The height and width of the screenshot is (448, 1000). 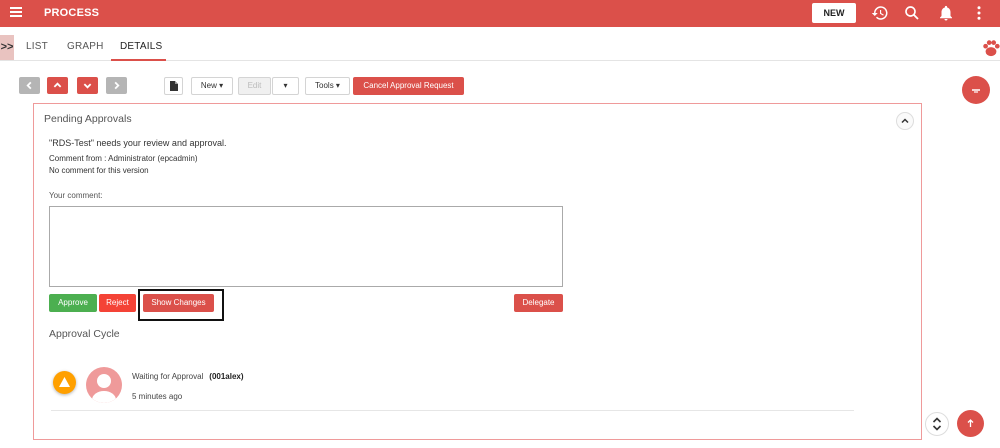 What do you see at coordinates (64, 382) in the screenshot?
I see `warning-icon` at bounding box center [64, 382].